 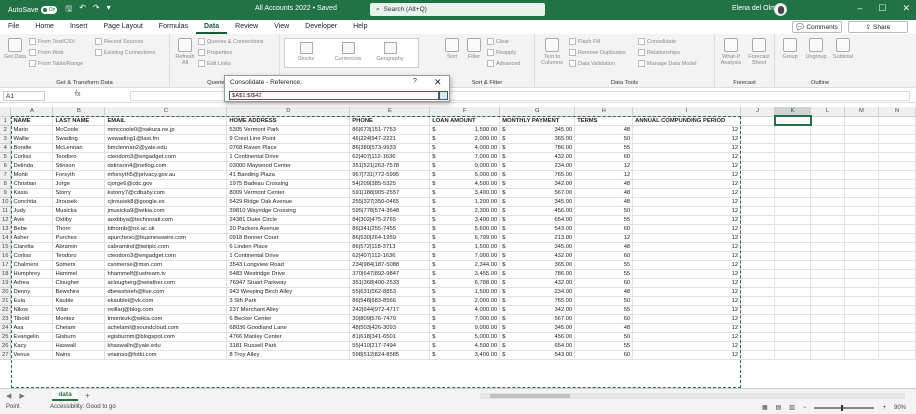 What do you see at coordinates (166, 337) in the screenshot?
I see `text-cell: egisburnm@blogspot.com` at bounding box center [166, 337].